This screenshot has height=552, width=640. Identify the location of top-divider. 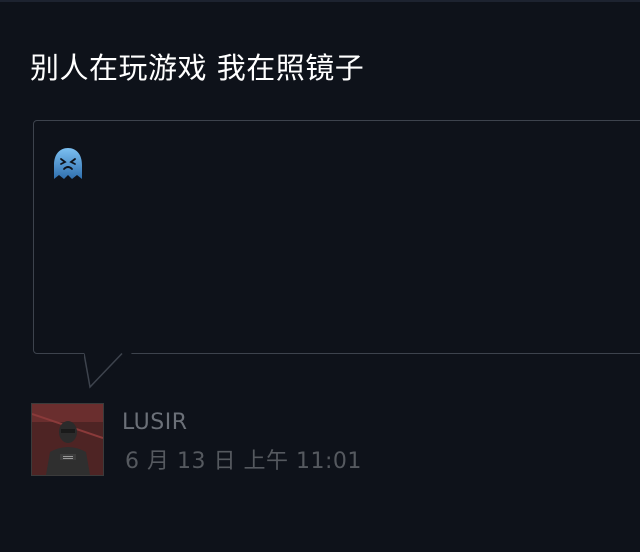
(320, 1).